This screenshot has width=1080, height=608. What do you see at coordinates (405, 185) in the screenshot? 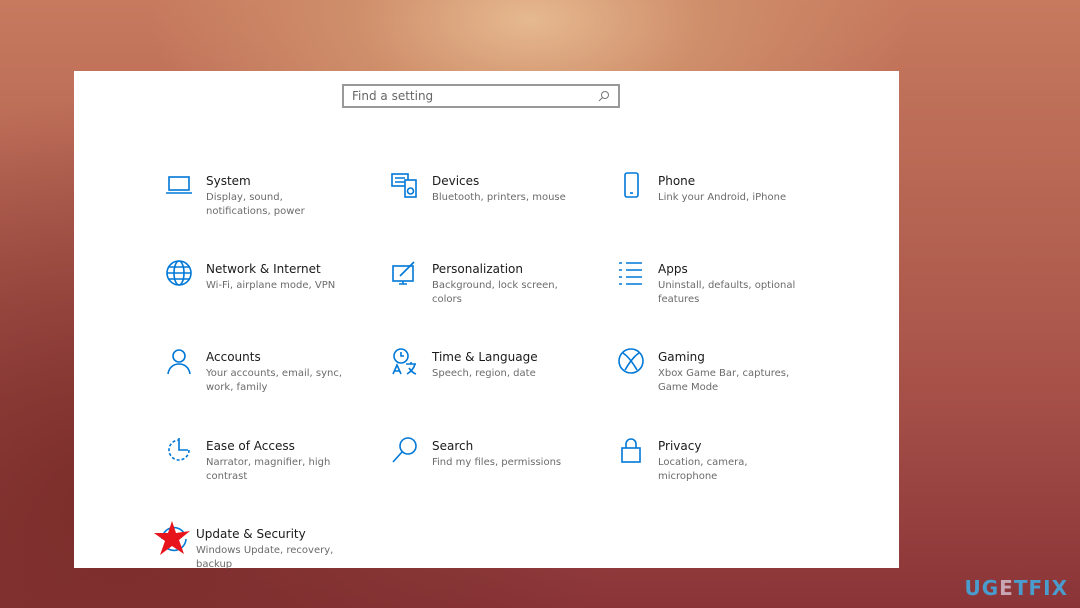
I see `devices-icon` at bounding box center [405, 185].